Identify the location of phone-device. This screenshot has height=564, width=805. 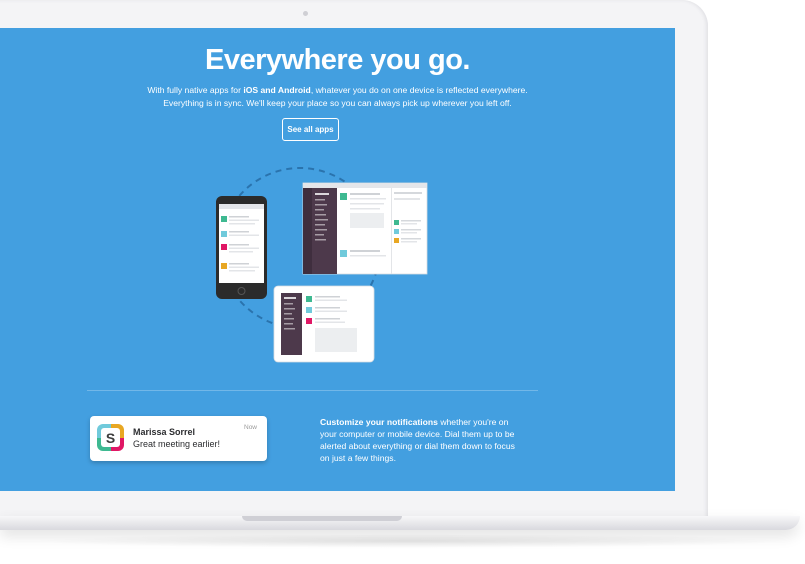
(241, 247).